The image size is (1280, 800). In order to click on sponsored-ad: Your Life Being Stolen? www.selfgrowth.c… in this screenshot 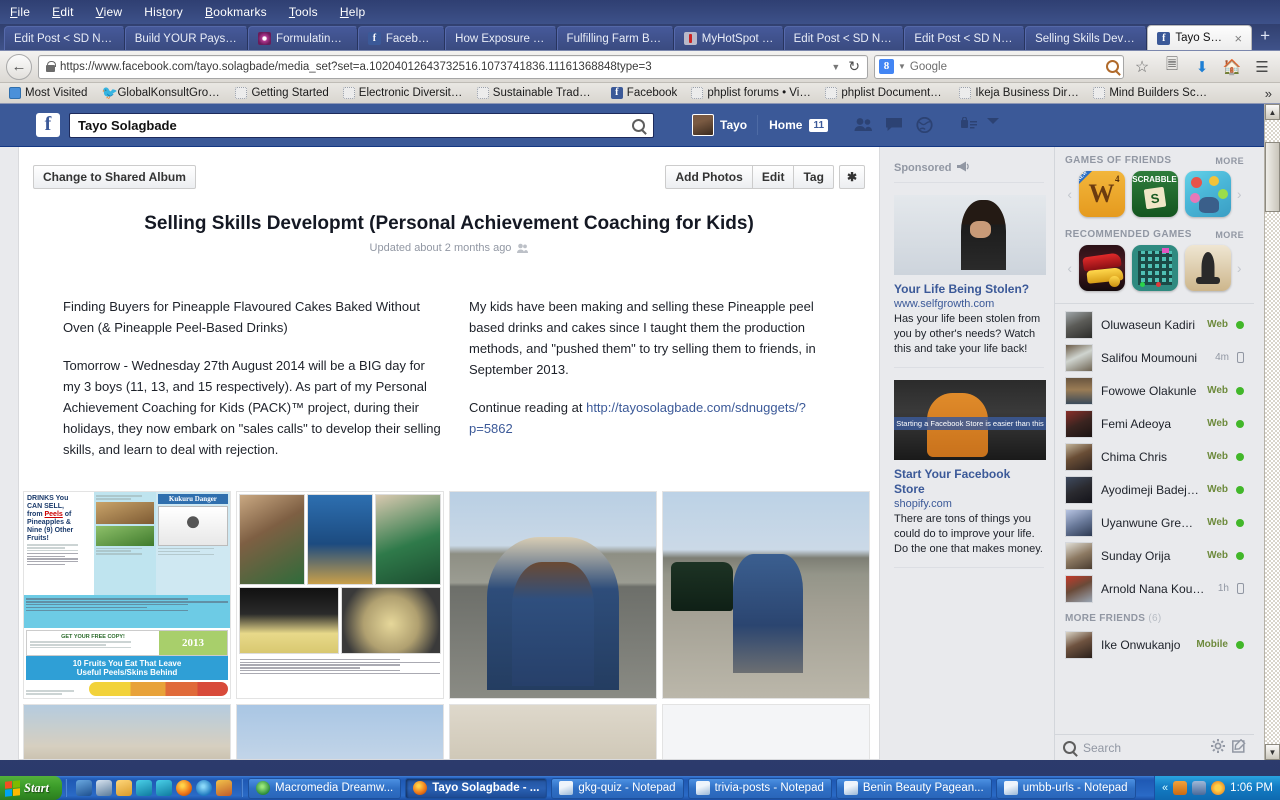, I will do `click(970, 275)`.